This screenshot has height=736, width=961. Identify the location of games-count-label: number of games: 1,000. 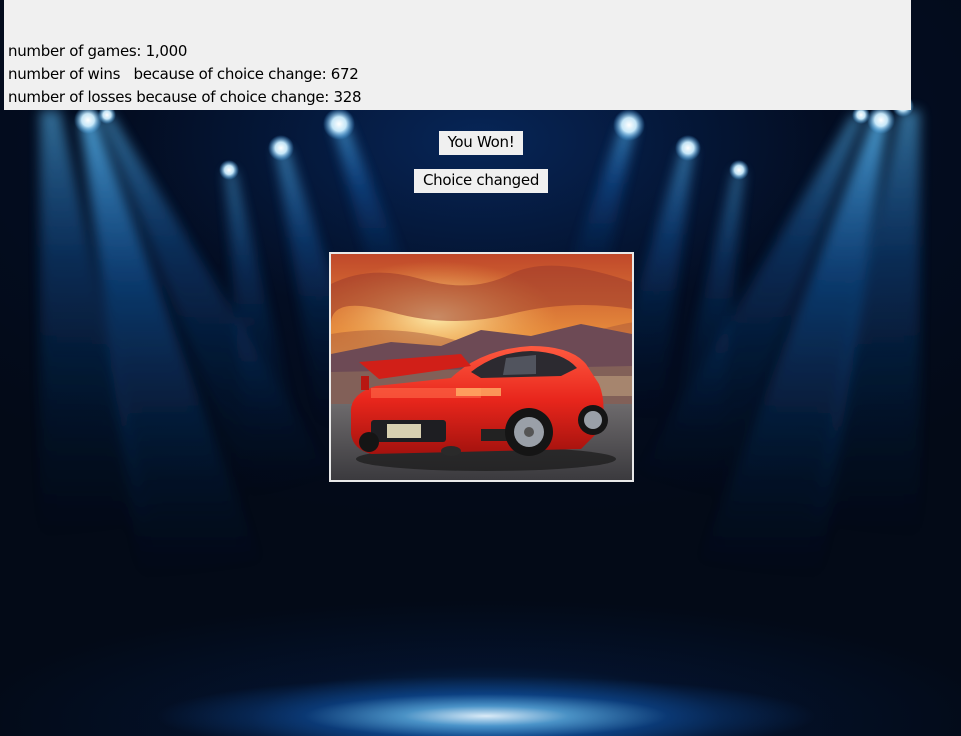
(98, 51).